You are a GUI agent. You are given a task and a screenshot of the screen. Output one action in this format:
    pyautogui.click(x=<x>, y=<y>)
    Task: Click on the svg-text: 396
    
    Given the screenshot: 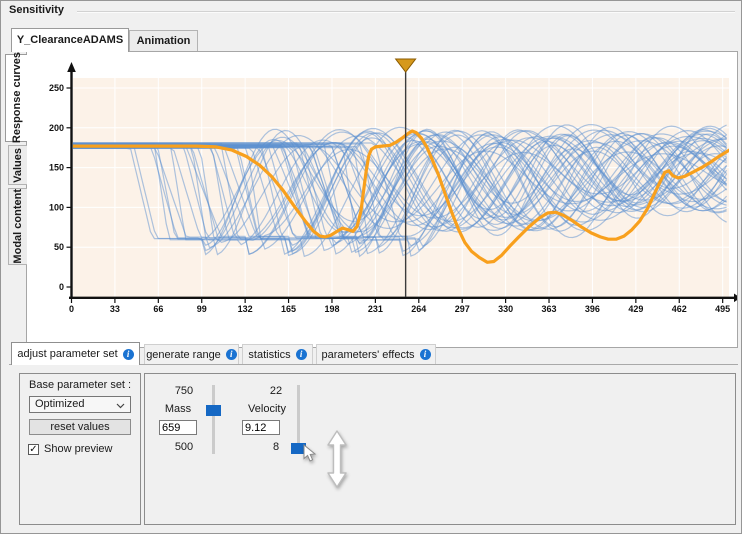 What is the action you would take?
    pyautogui.click(x=592, y=309)
    